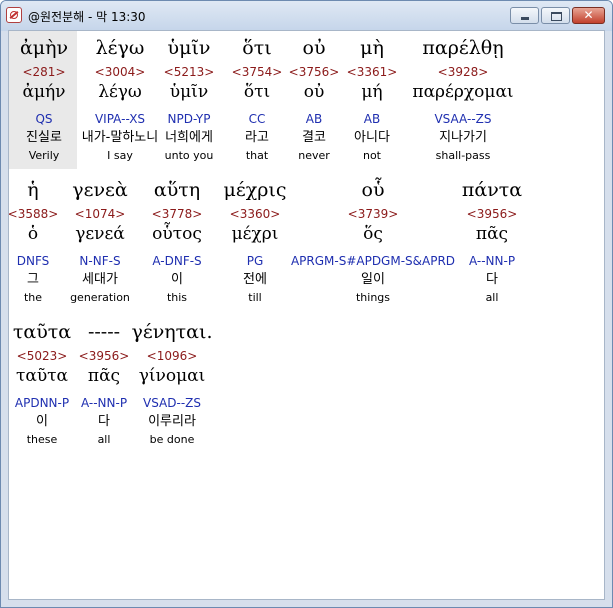  I want to click on app-icon, so click(14, 15).